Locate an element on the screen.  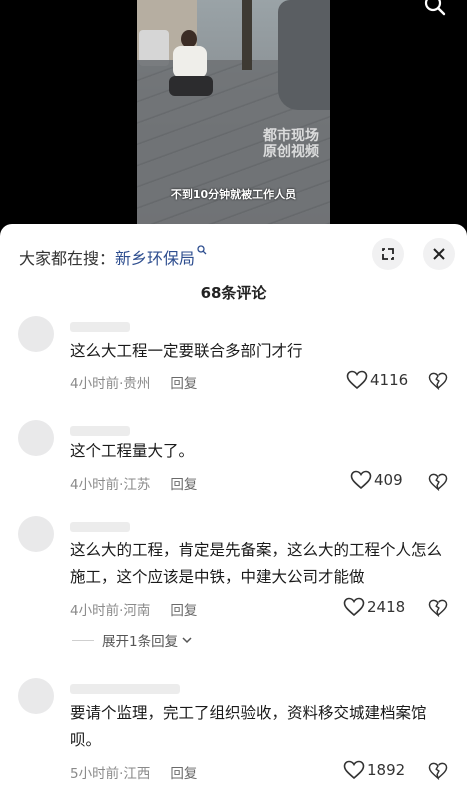
like-count: 409 is located at coordinates (388, 480).